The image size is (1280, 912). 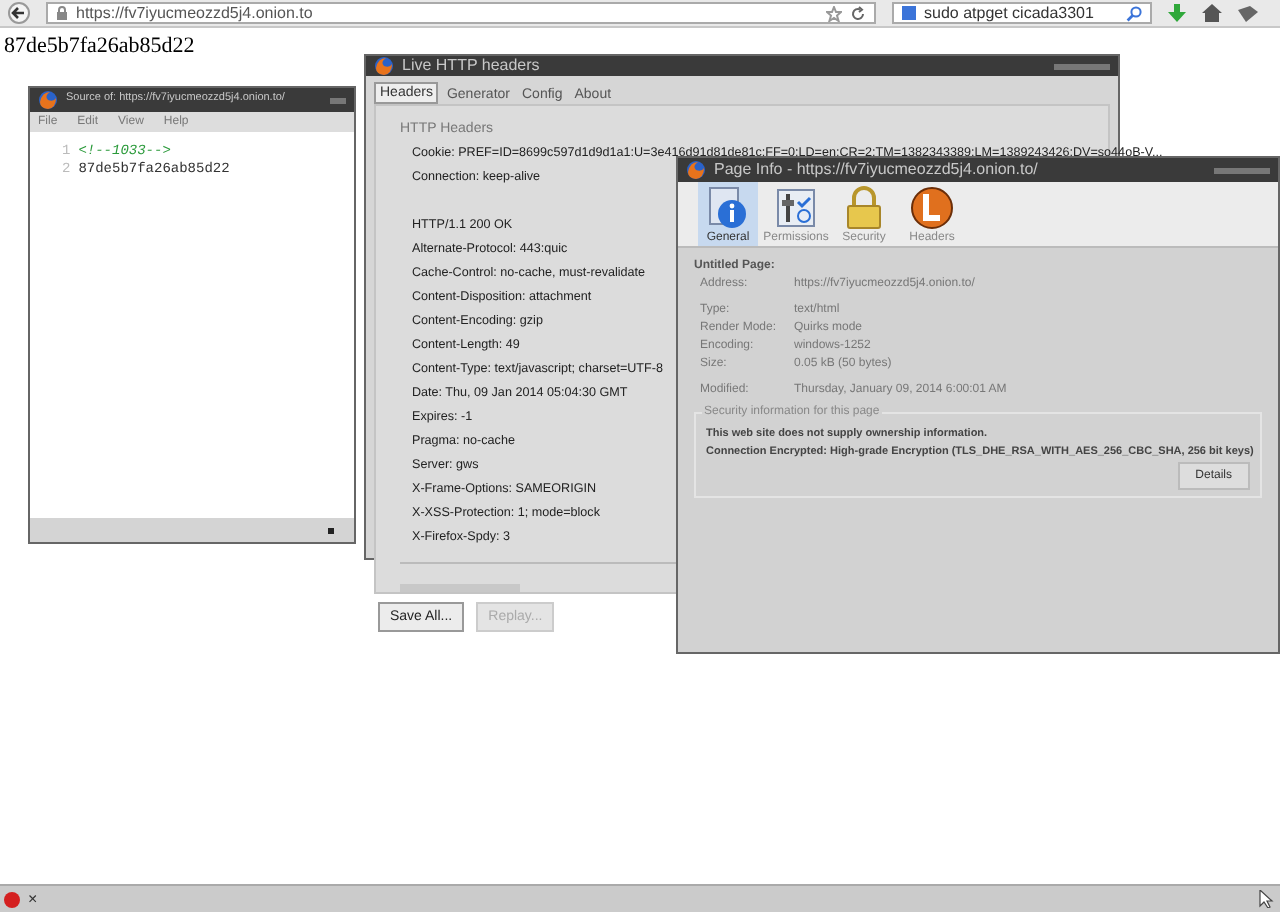 I want to click on window-title: Page Info - https://fv7iyucmeozzd5j4.onion.to/, so click(x=876, y=170).